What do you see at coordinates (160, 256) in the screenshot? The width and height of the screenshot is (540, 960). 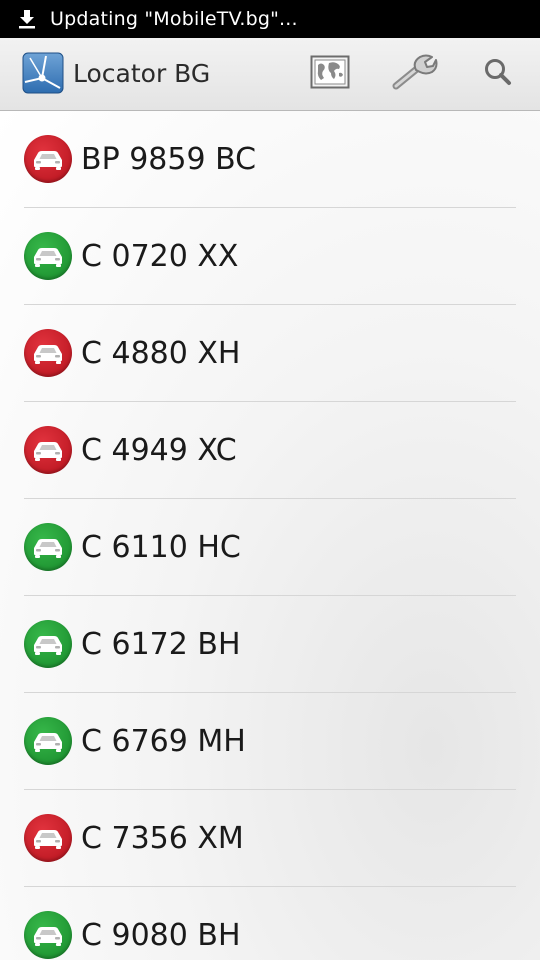 I see `vehicle-plate-label: C 0720 XX` at bounding box center [160, 256].